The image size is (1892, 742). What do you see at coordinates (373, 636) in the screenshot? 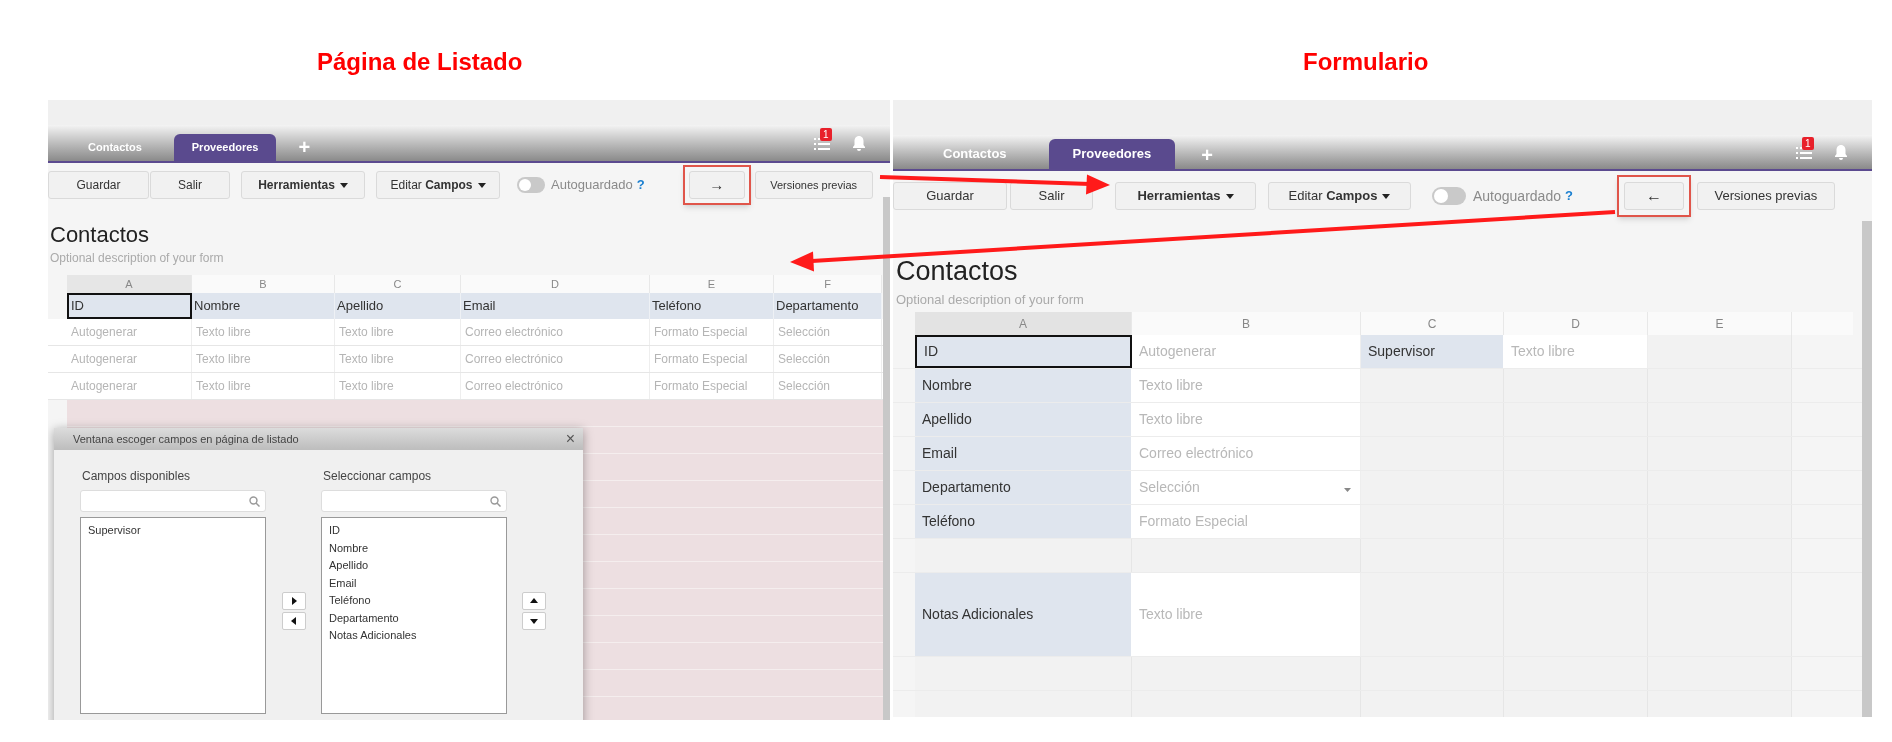
I see `list-item: Notas Adicionales` at bounding box center [373, 636].